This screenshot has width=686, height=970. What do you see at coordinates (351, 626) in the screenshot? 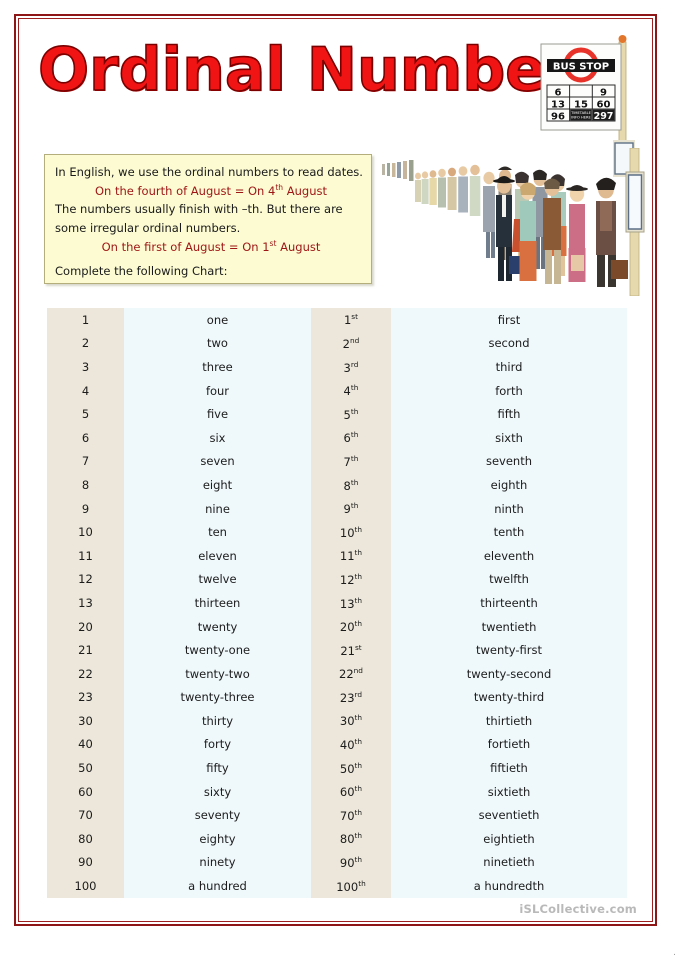
I see `cell-ordinal-figure: 20th` at bounding box center [351, 626].